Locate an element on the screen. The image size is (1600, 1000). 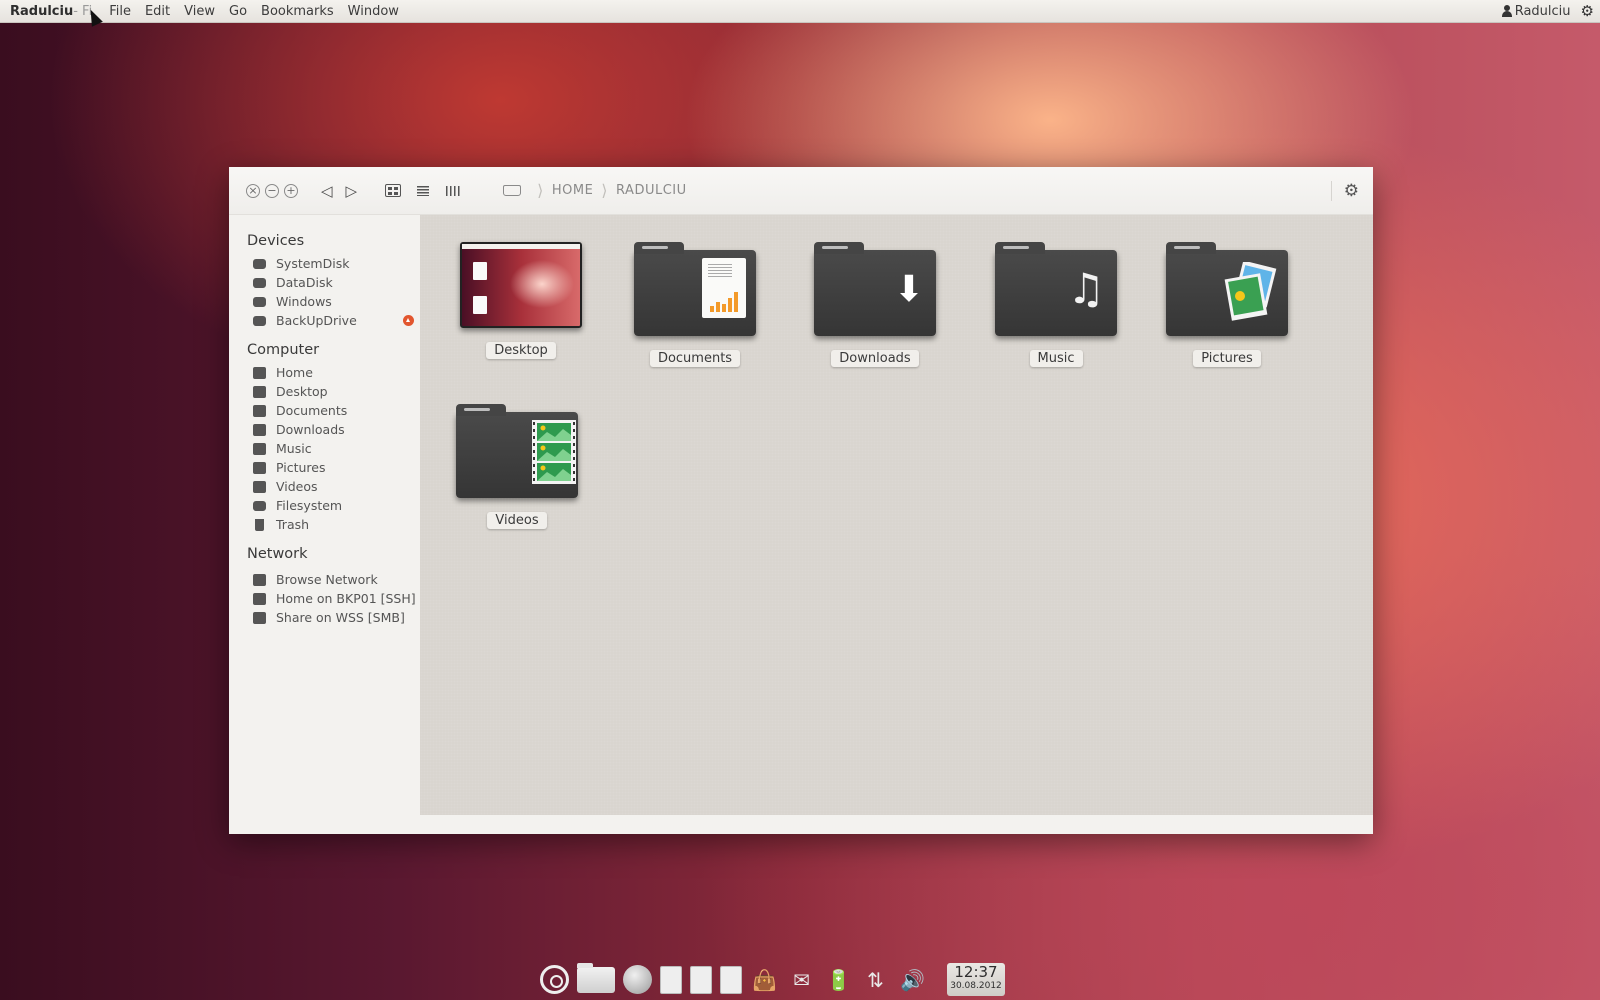
menu-bookmarks: Bookmarks is located at coordinates (297, 11).